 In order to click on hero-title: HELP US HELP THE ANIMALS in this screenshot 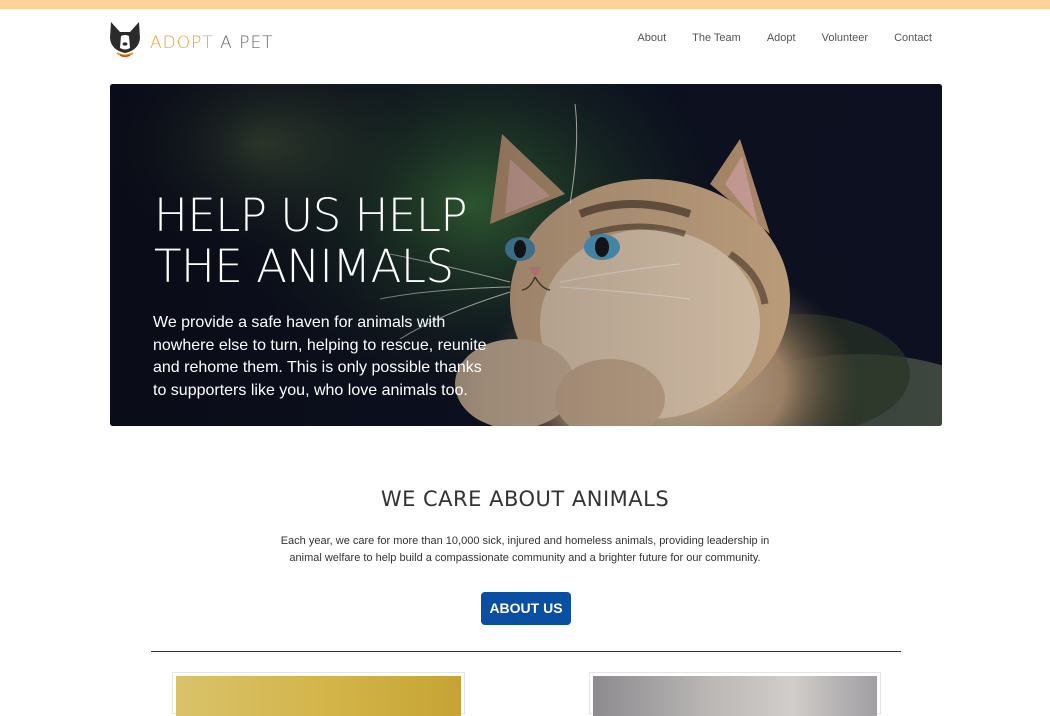, I will do `click(319, 241)`.